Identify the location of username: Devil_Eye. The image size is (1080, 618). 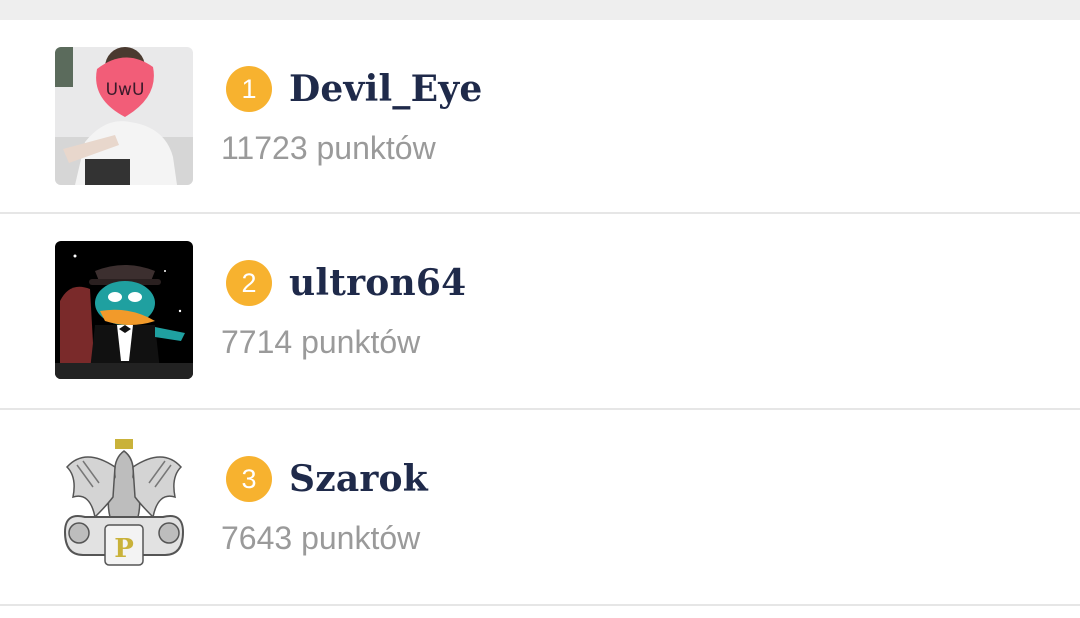
(385, 89).